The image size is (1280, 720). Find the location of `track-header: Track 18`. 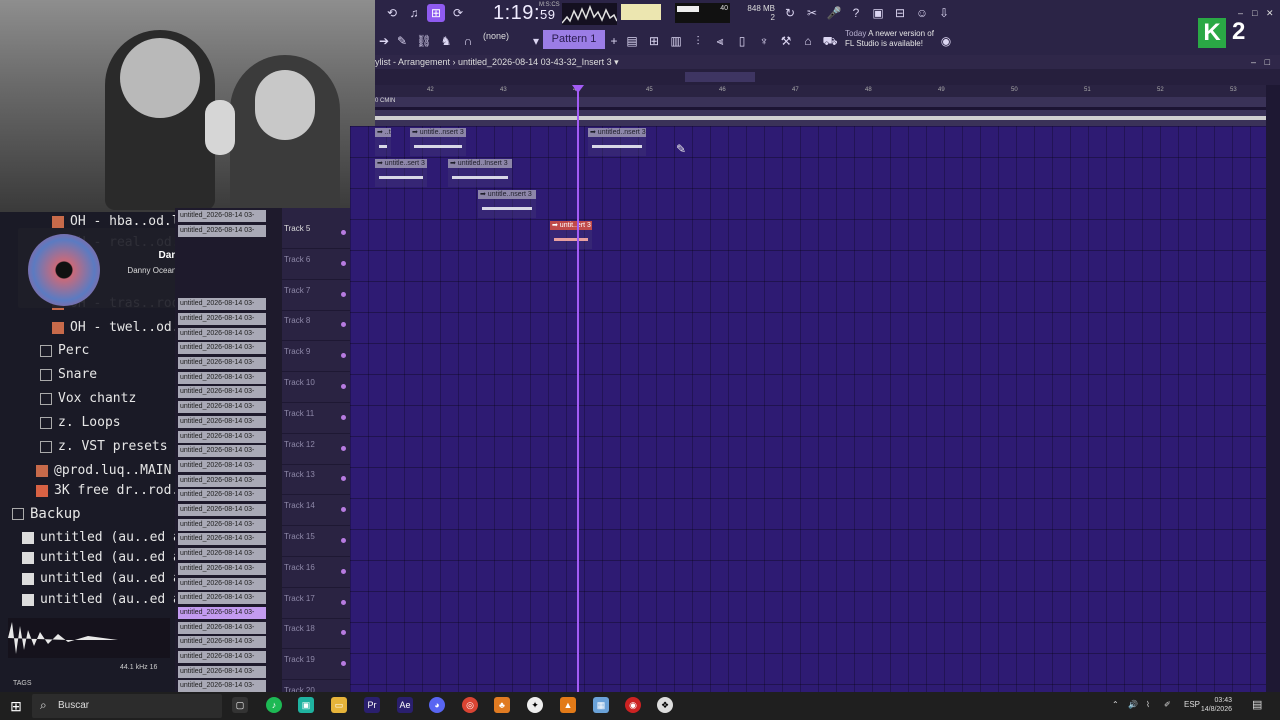

track-header: Track 18 is located at coordinates (316, 634).